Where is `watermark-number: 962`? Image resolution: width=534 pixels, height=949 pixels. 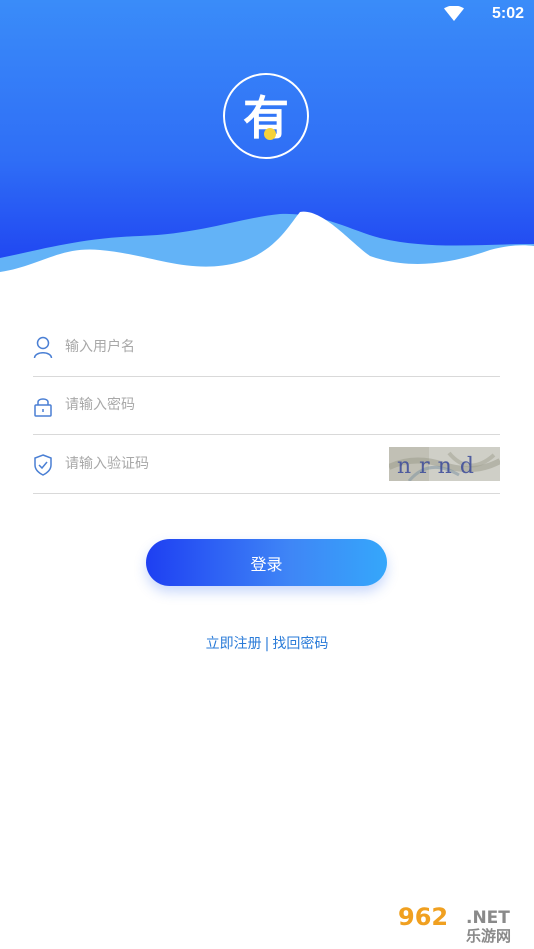
watermark-number: 962 is located at coordinates (423, 917).